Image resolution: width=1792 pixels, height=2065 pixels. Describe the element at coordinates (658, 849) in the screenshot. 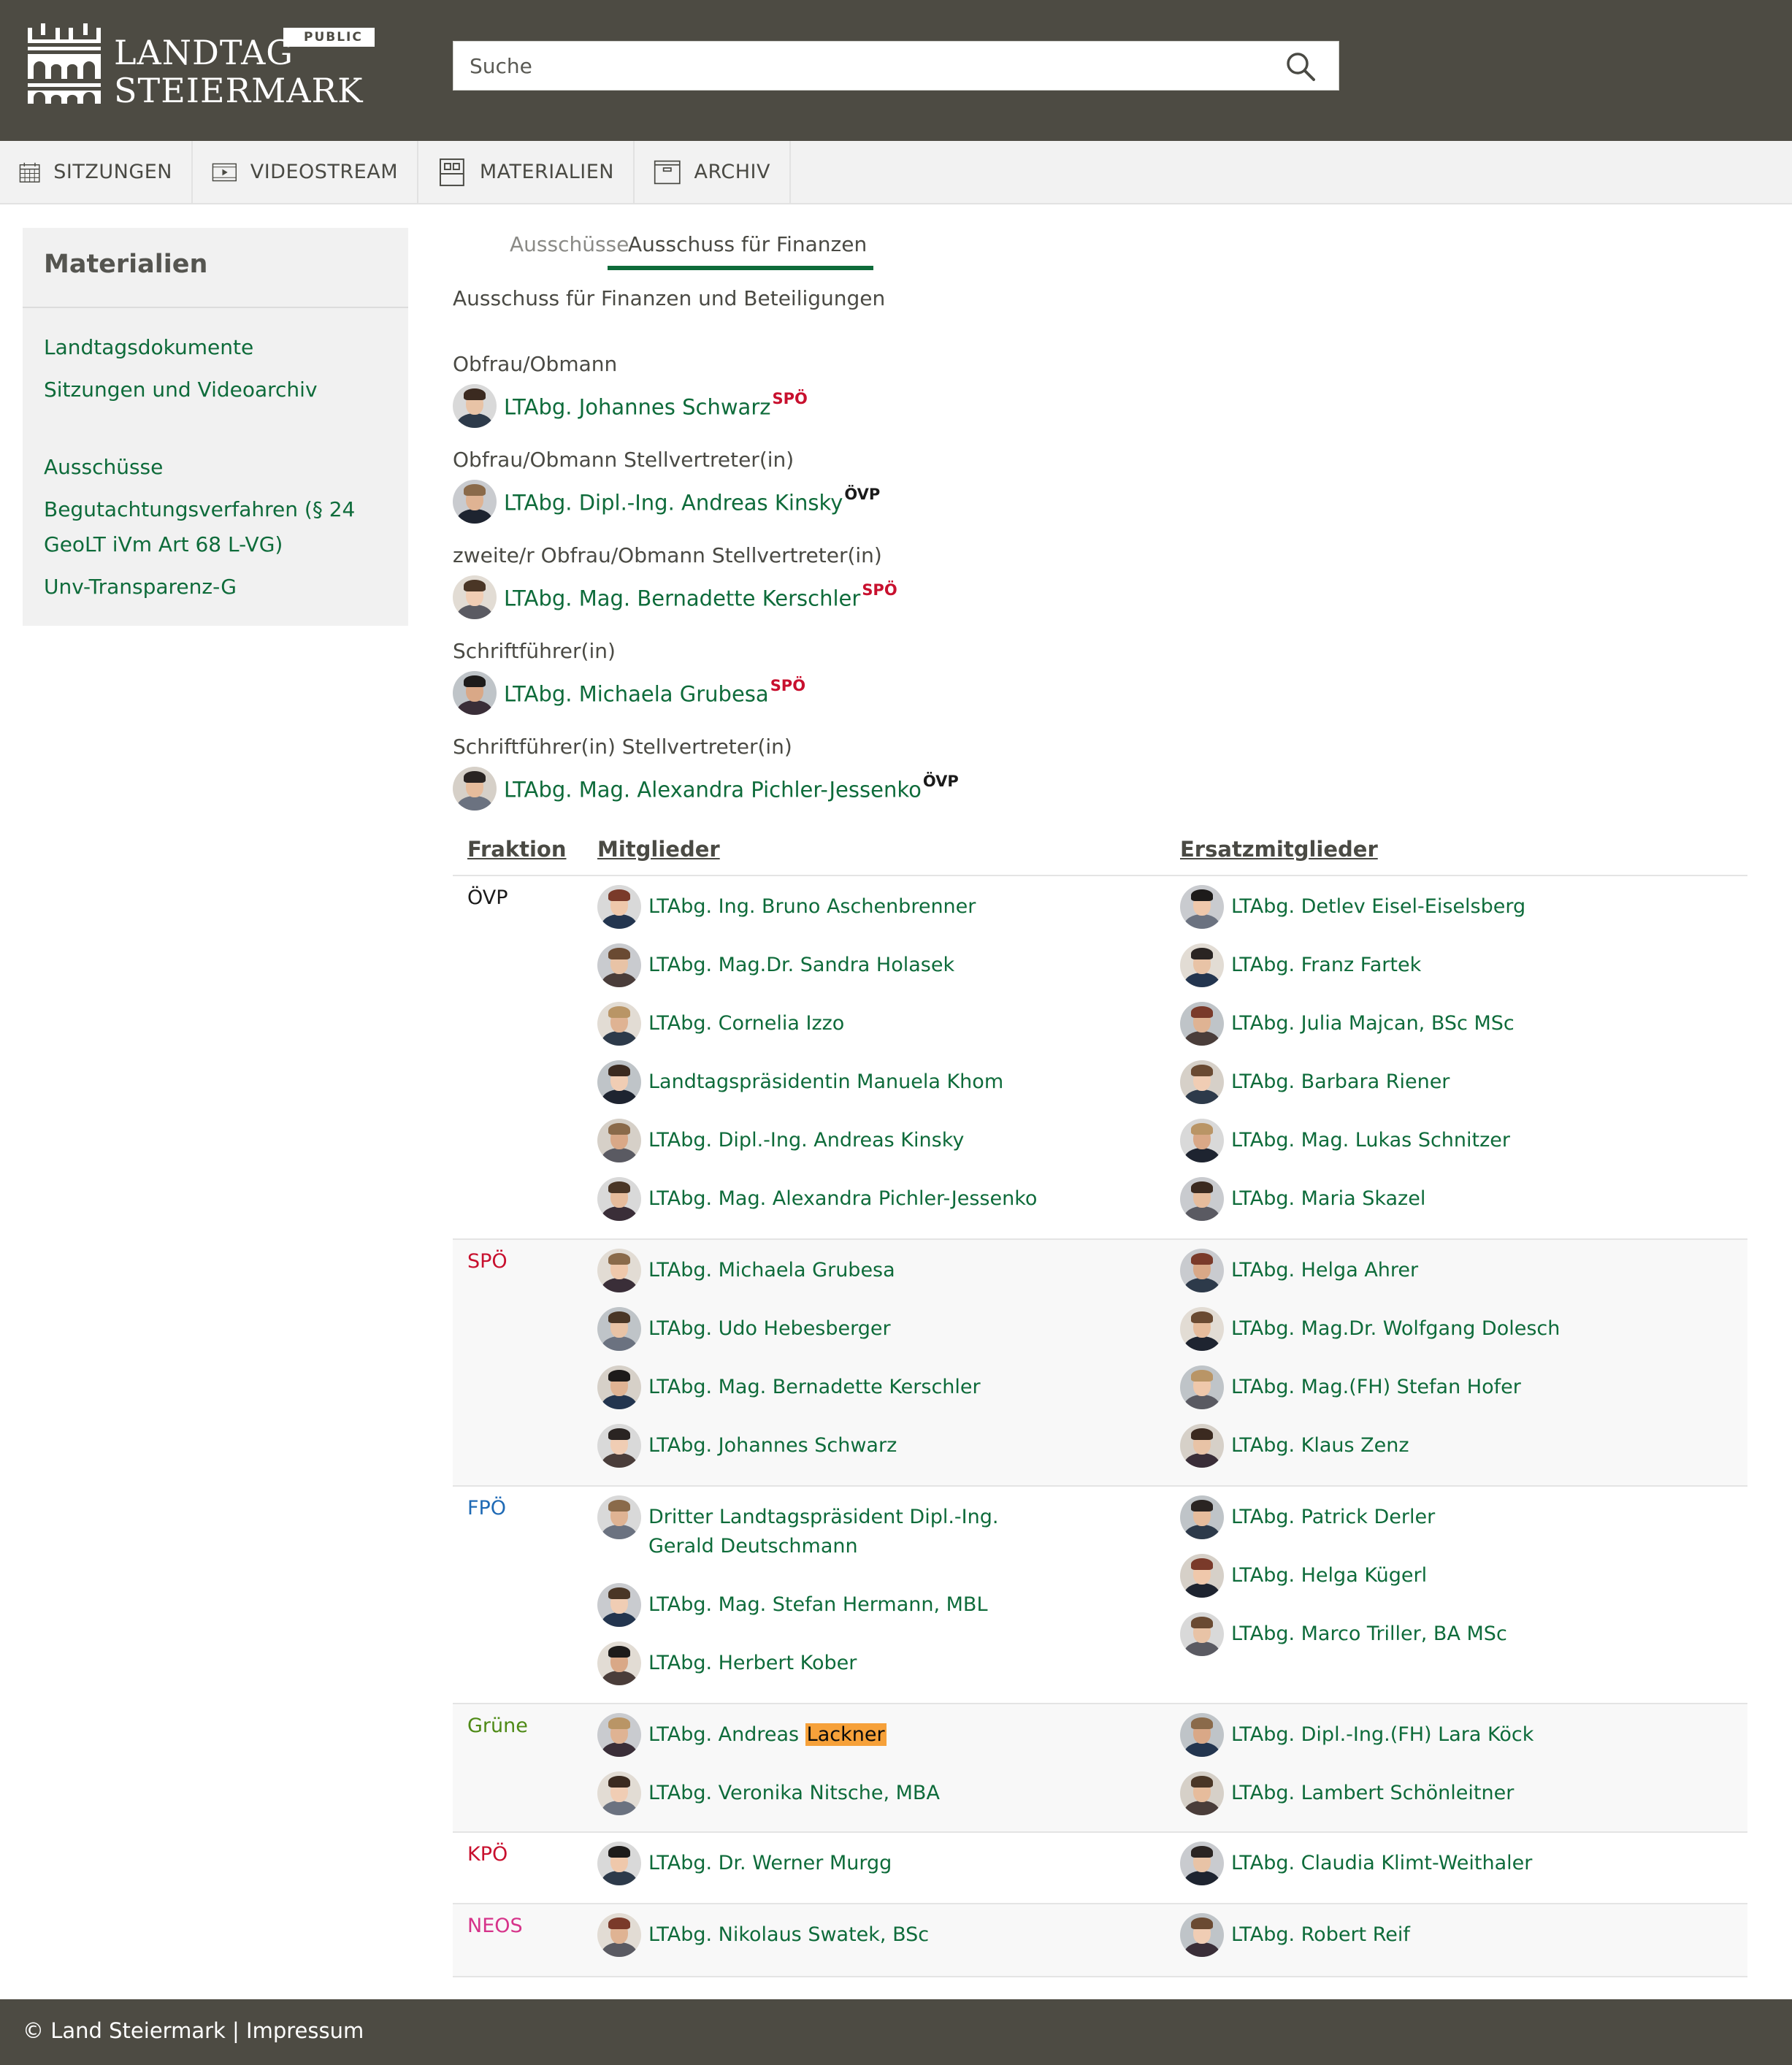

I see `header-mitglieder: Mitglieder` at that location.